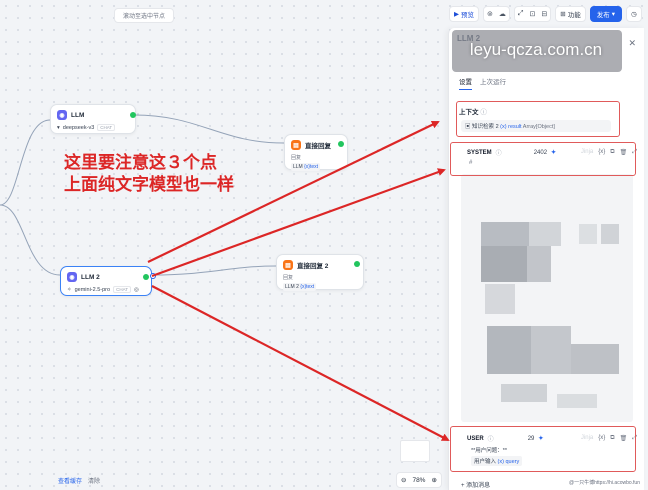 The width and height of the screenshot is (648, 490). I want to click on credit-text: @一只牛博https://hi.acowbo.fun, so click(604, 483).